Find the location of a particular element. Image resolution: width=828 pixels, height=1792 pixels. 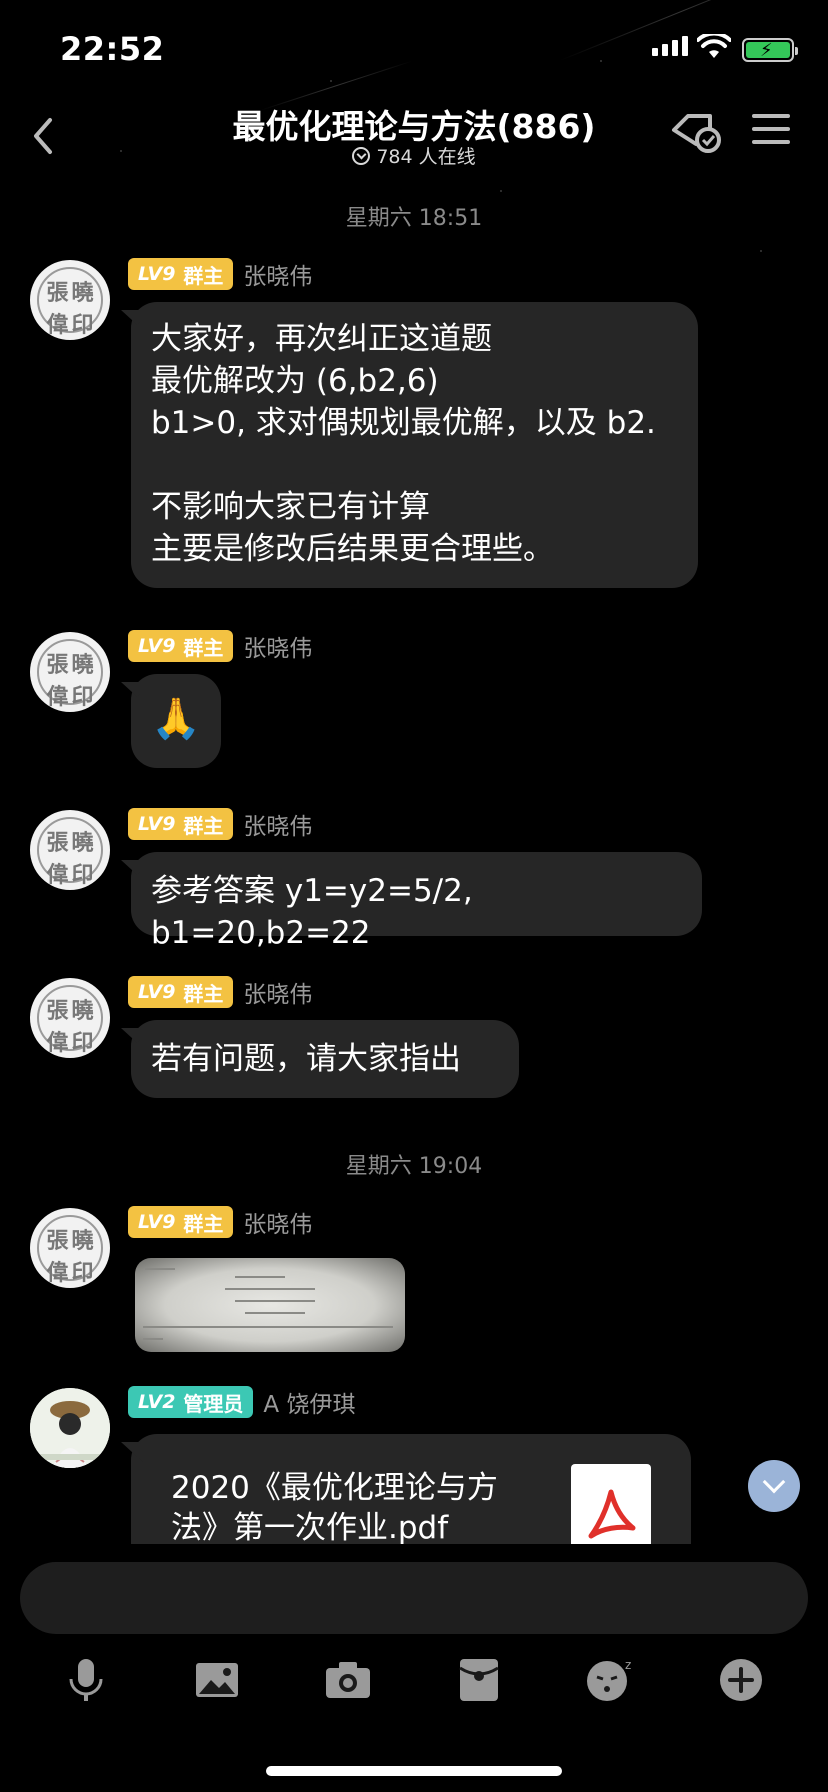

avatar is located at coordinates (70, 1428).